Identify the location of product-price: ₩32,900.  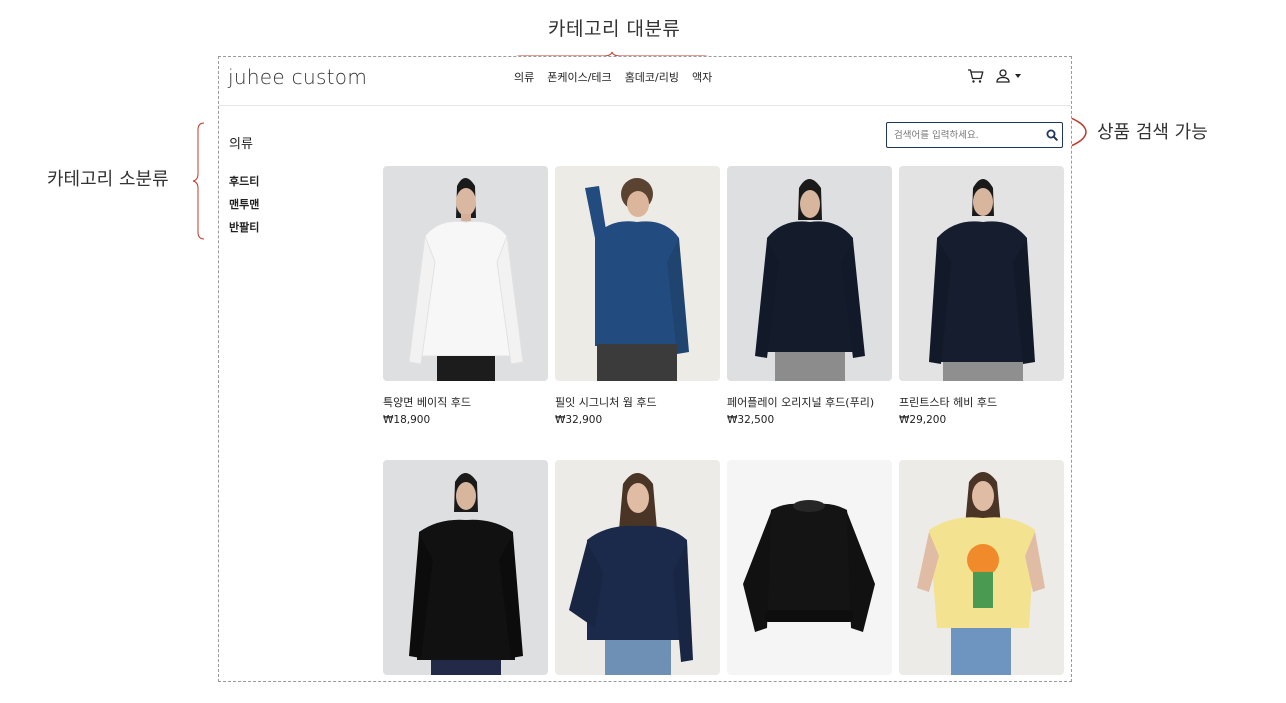
(579, 420).